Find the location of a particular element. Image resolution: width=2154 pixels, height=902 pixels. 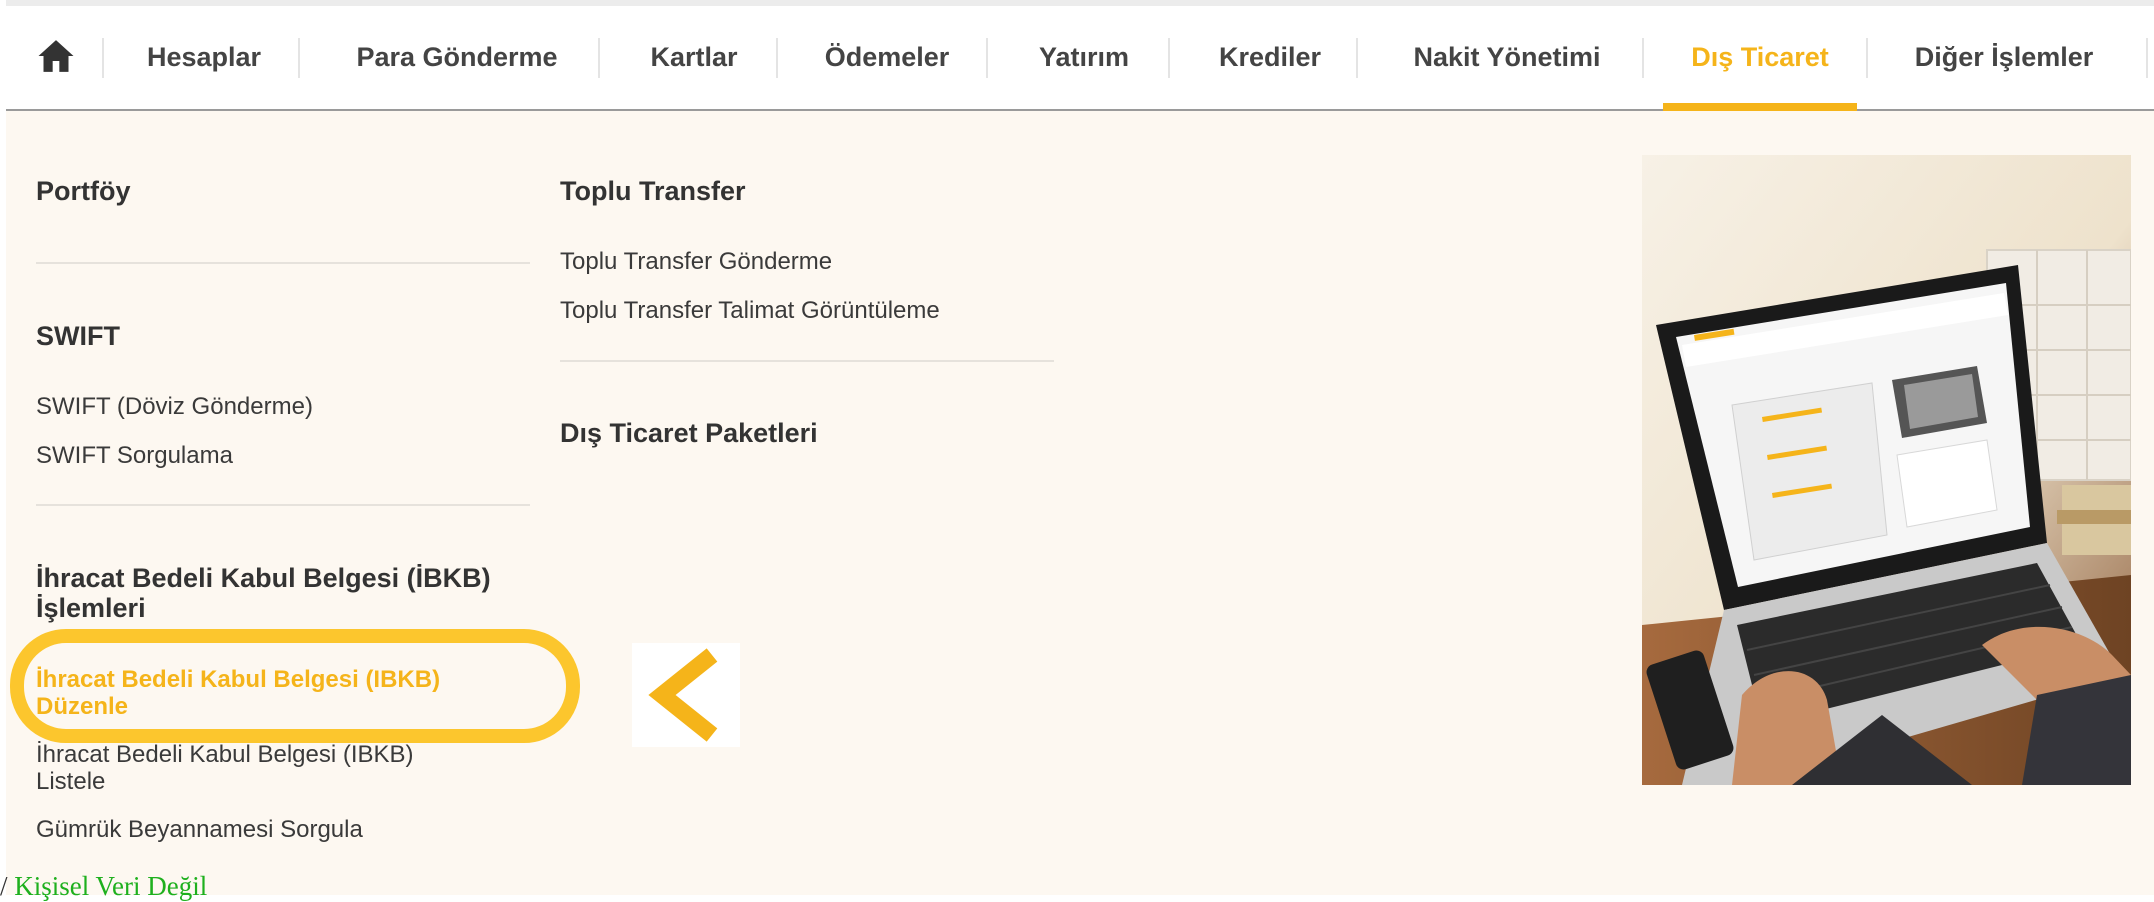

chevron-left-icon is located at coordinates (683, 695).